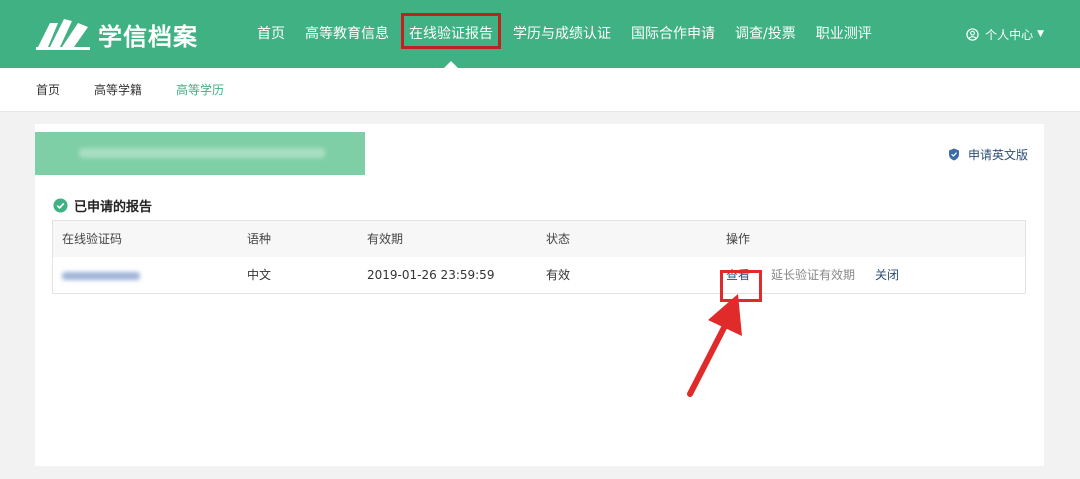  I want to click on nav-item-label: 首页, so click(271, 34).